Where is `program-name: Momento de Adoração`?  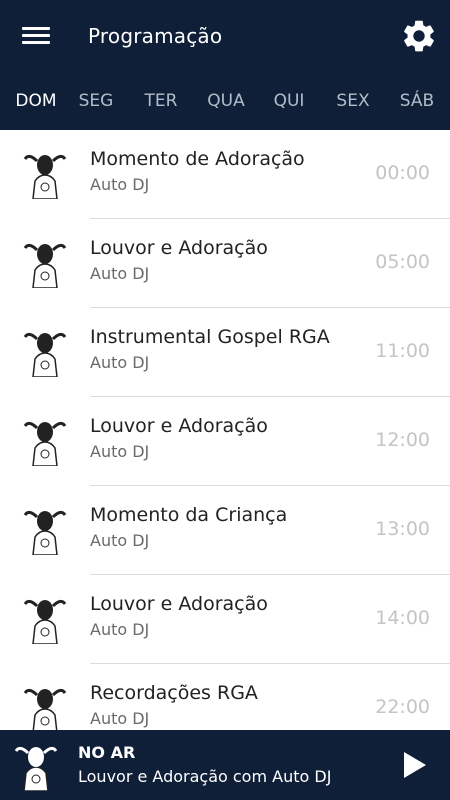 program-name: Momento de Adoração is located at coordinates (197, 159).